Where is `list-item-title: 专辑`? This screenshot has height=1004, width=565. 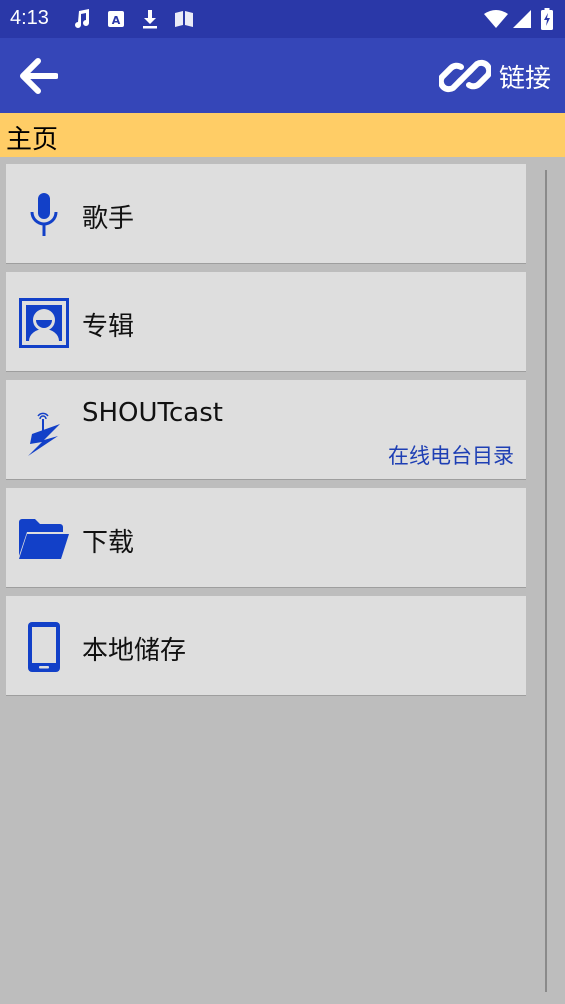 list-item-title: 专辑 is located at coordinates (108, 327).